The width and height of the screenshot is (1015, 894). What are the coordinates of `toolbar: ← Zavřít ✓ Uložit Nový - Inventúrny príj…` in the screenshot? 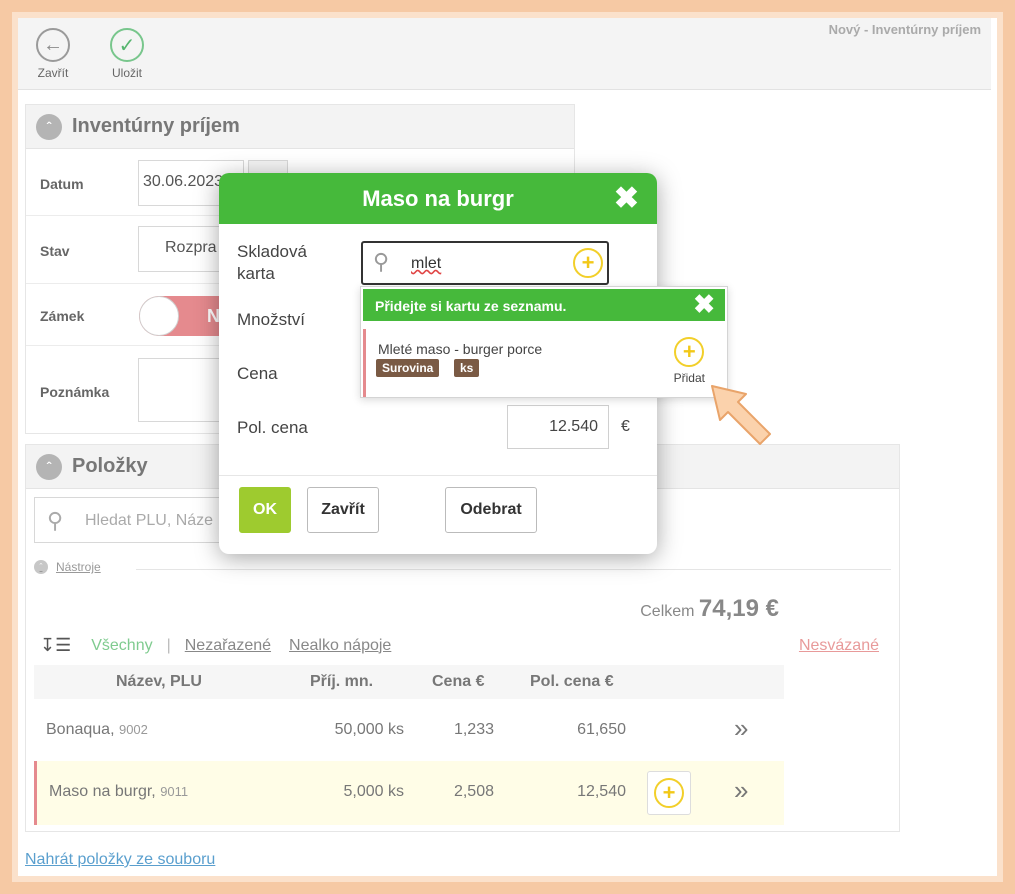 It's located at (504, 54).